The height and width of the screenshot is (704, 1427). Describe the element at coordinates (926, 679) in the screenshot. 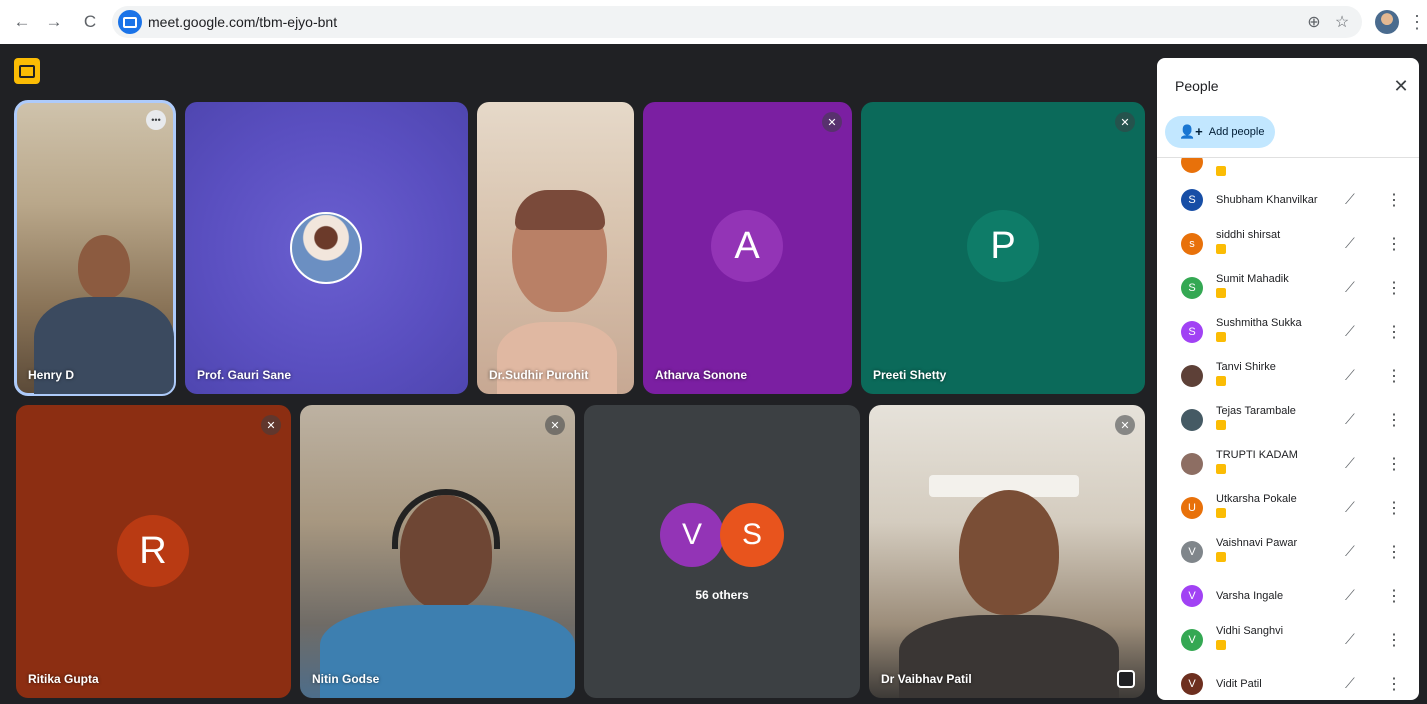

I see `participant-name: Dr Vaibhav Patil` at that location.